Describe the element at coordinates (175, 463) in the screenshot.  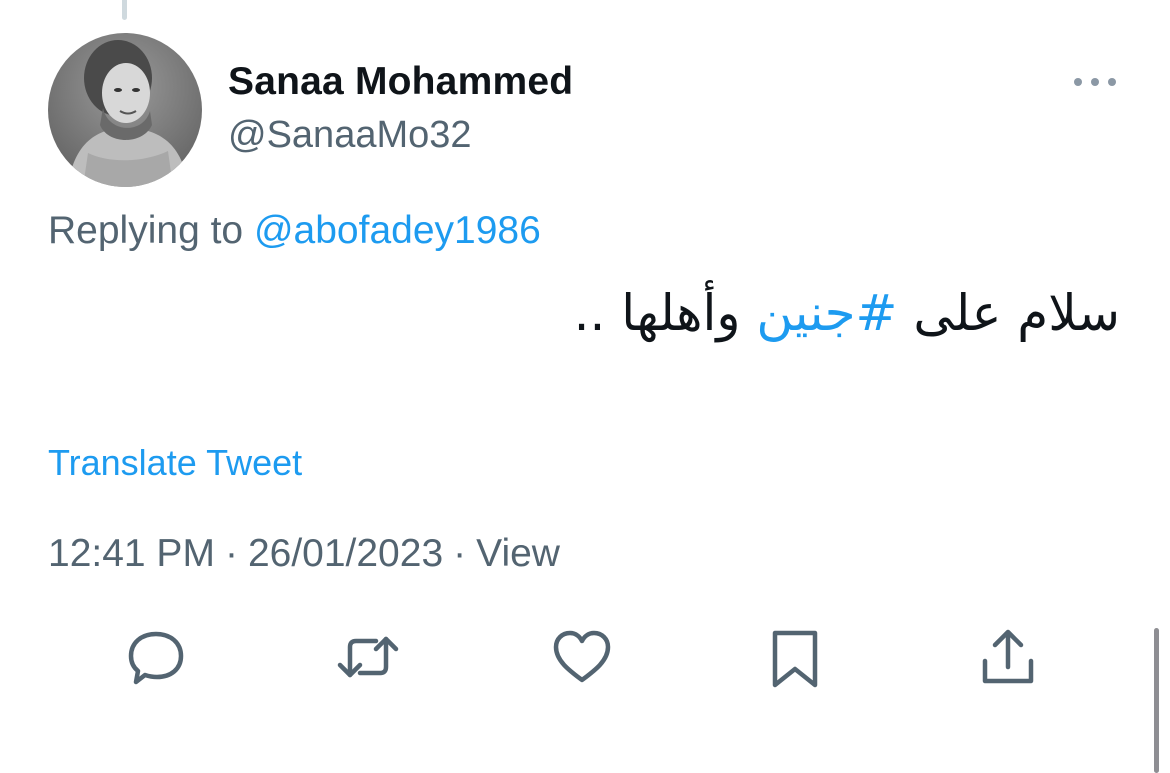
I see `translate-tweet-link: Translate Tweet` at that location.